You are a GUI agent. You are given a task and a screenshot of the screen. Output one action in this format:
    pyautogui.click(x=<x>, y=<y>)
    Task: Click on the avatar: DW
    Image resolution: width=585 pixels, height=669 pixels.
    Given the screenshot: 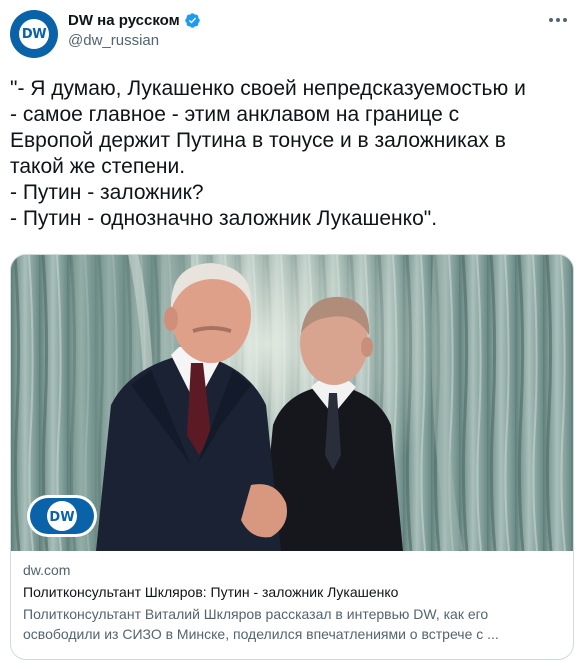 What is the action you would take?
    pyautogui.click(x=34, y=34)
    